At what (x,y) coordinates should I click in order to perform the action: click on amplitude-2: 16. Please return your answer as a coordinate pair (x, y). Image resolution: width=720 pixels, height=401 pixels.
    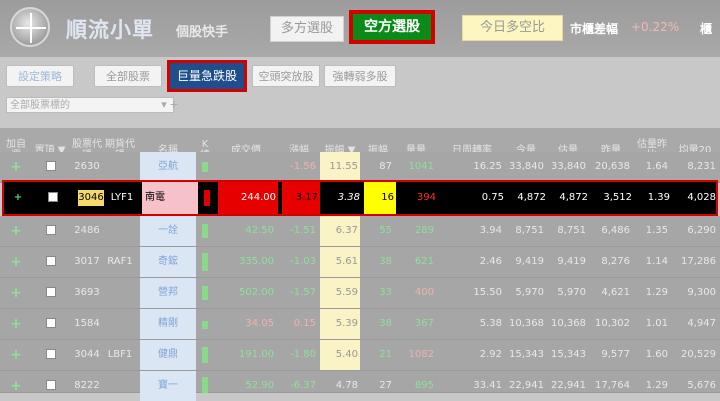
    Looking at the image, I should click on (380, 198).